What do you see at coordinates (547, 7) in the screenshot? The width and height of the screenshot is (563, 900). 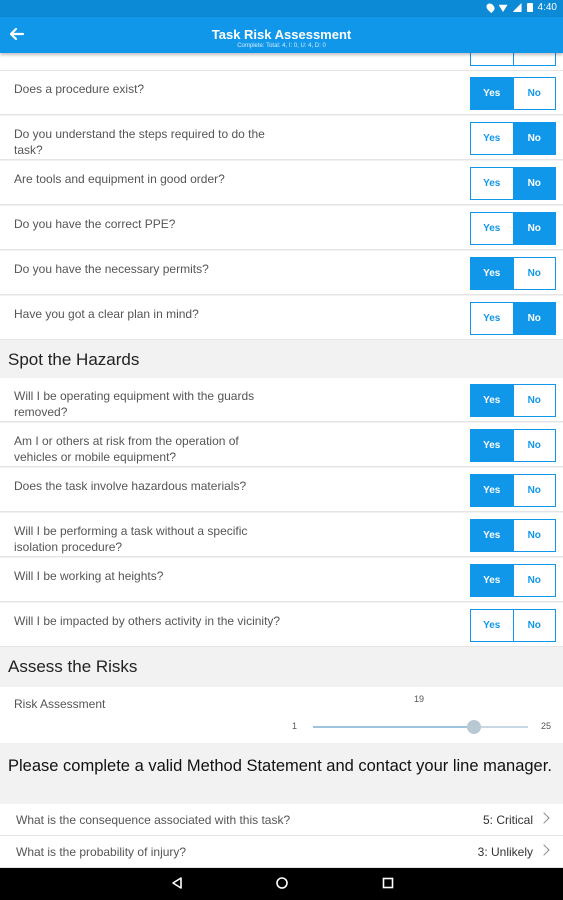 I see `clock: 4:40` at bounding box center [547, 7].